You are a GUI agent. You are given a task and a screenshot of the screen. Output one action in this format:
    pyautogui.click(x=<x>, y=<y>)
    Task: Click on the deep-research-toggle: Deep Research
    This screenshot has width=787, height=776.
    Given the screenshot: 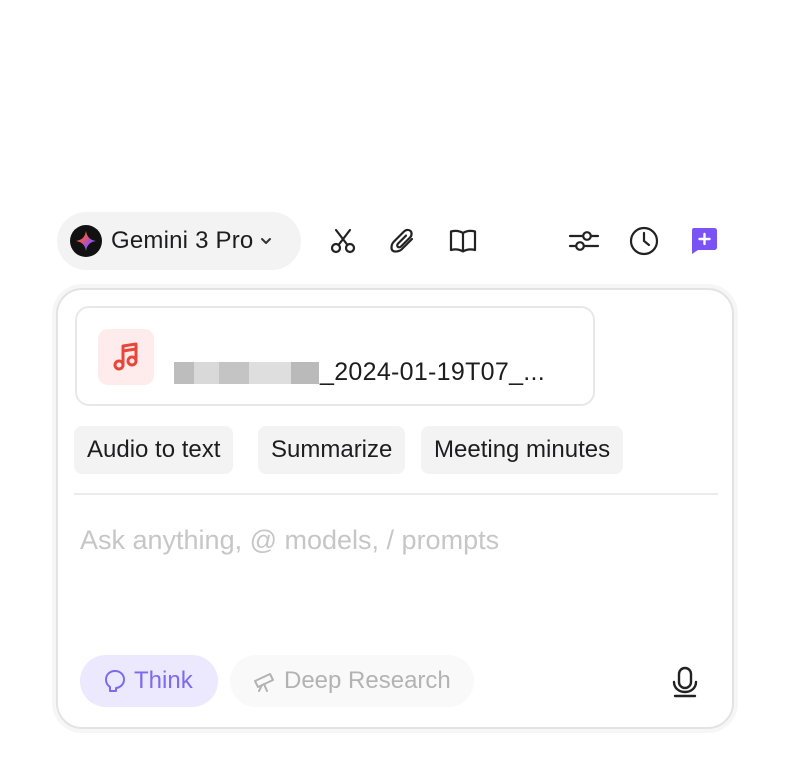 What is the action you would take?
    pyautogui.click(x=352, y=681)
    